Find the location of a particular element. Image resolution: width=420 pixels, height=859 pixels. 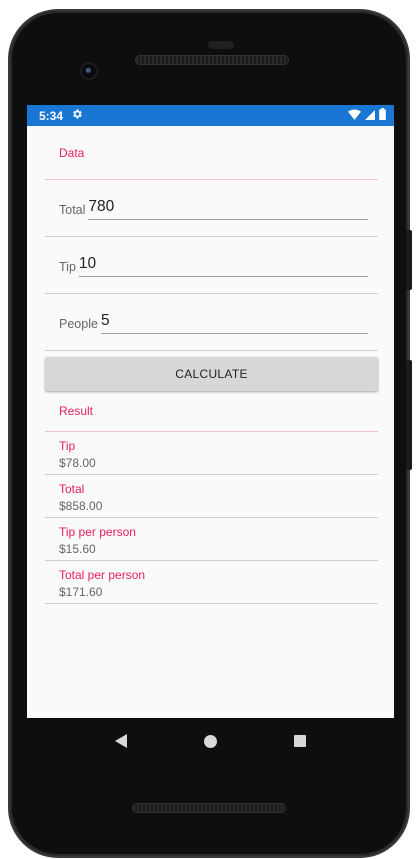

navigation-bar is located at coordinates (210, 741).